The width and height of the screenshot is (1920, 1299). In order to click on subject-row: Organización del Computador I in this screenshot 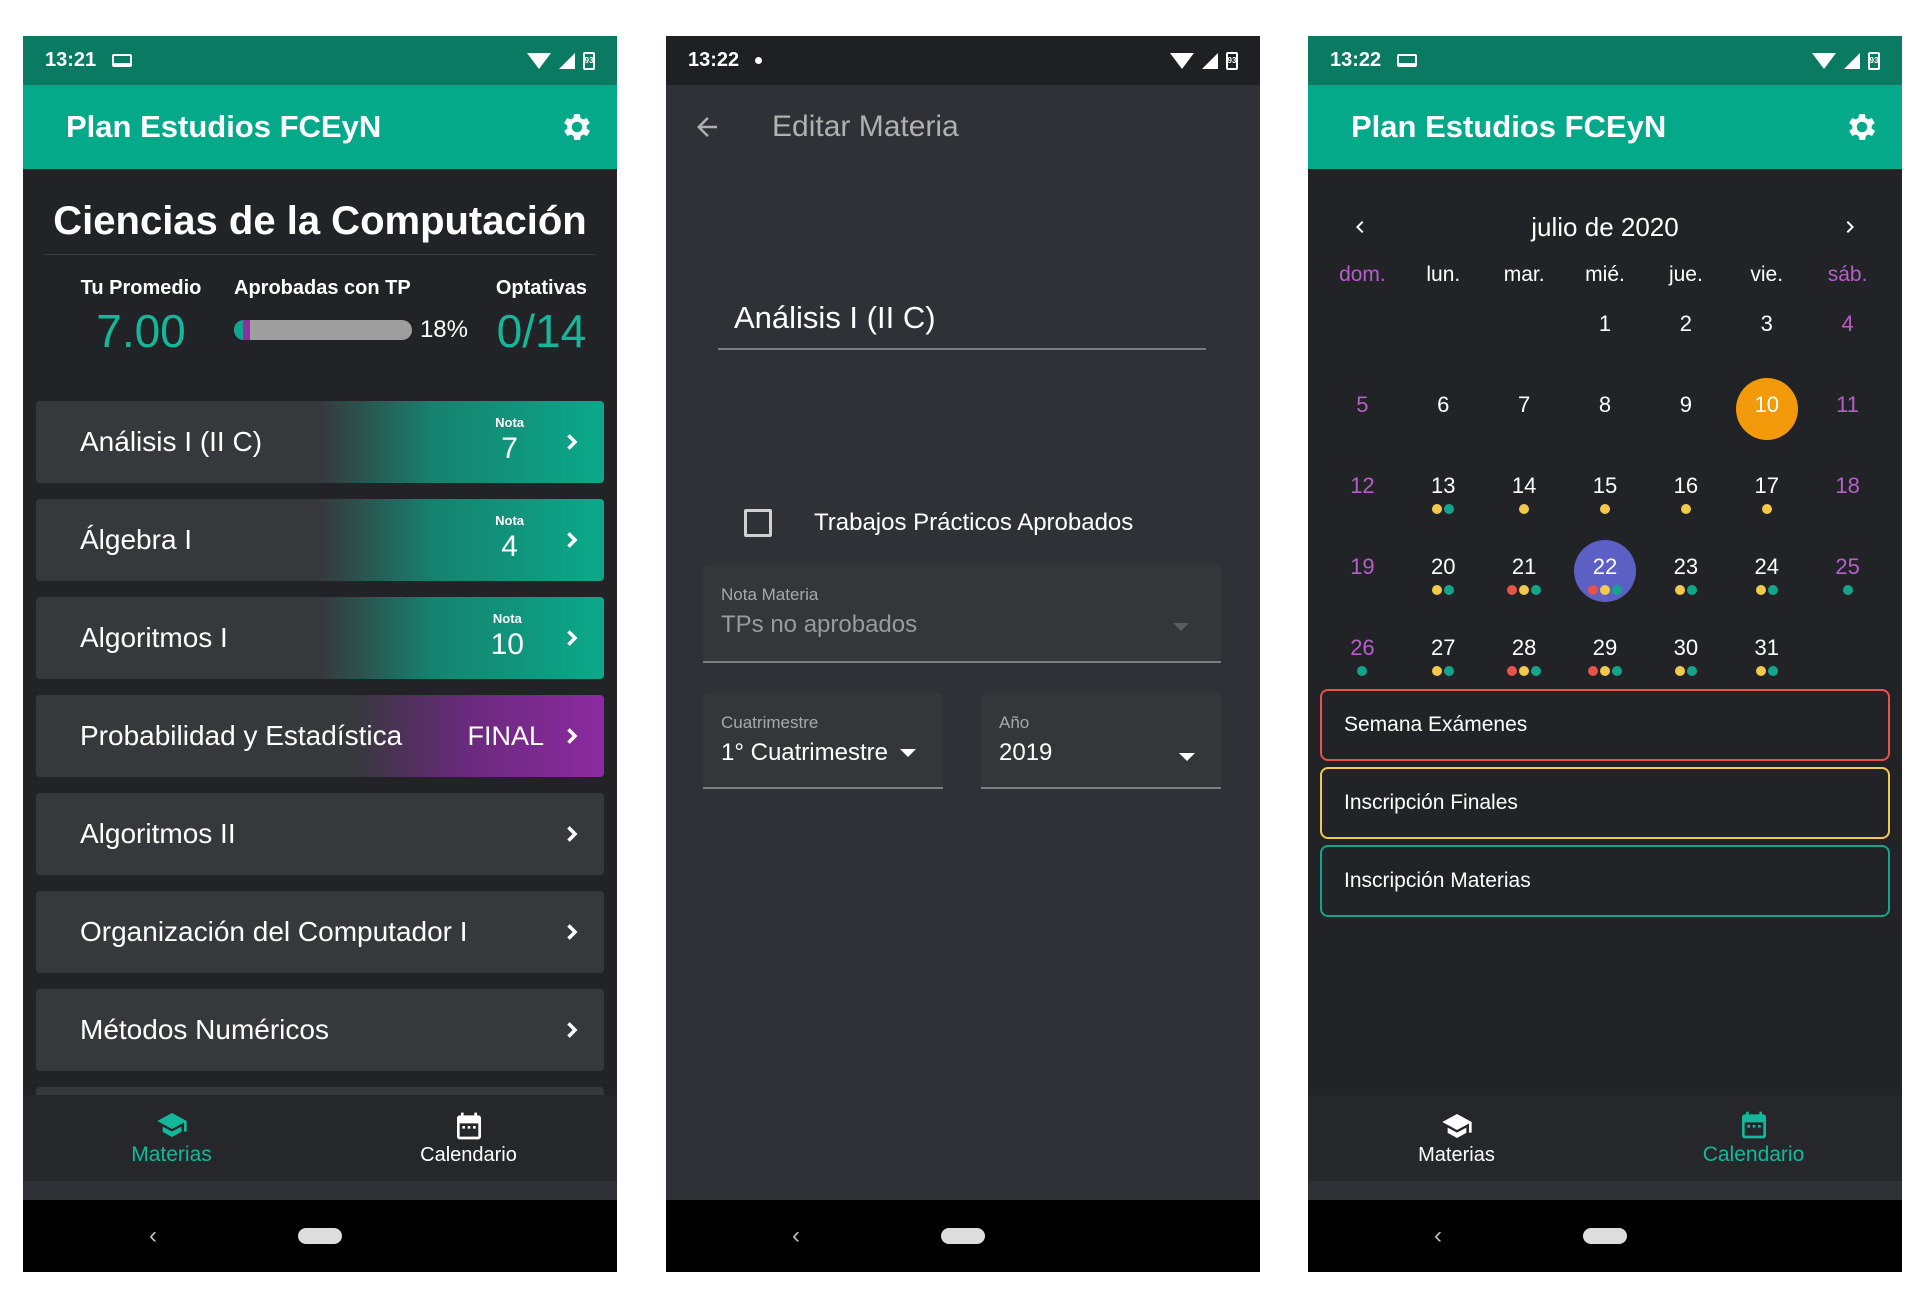, I will do `click(320, 932)`.